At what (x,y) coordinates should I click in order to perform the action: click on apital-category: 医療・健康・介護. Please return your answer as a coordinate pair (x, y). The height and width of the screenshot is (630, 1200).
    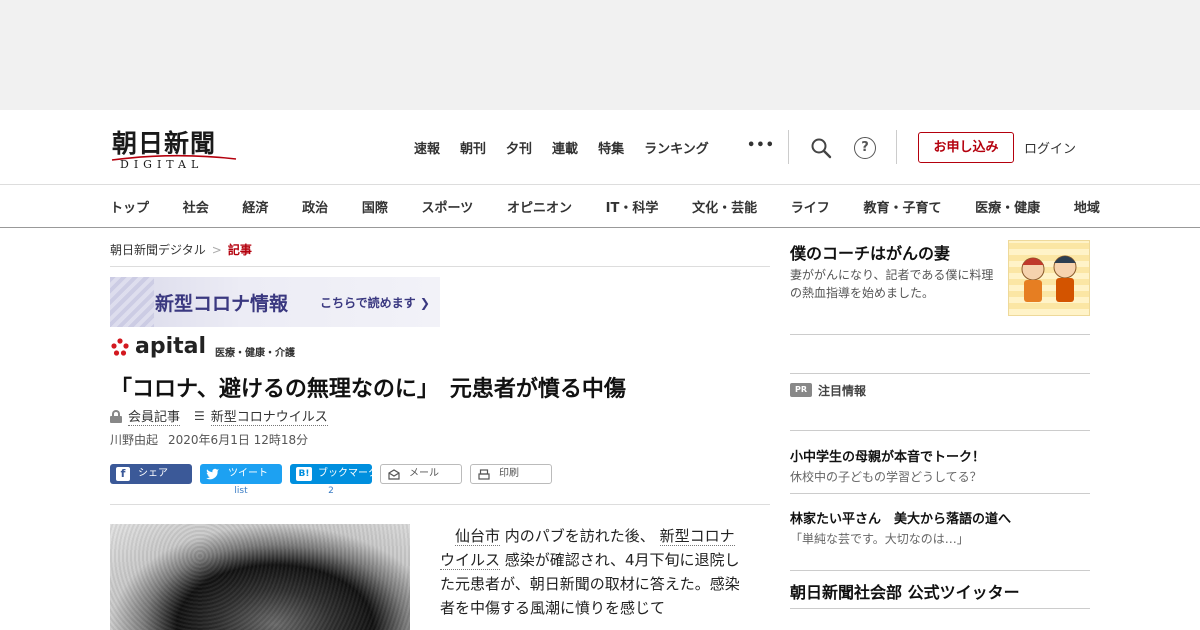
    Looking at the image, I should click on (255, 353).